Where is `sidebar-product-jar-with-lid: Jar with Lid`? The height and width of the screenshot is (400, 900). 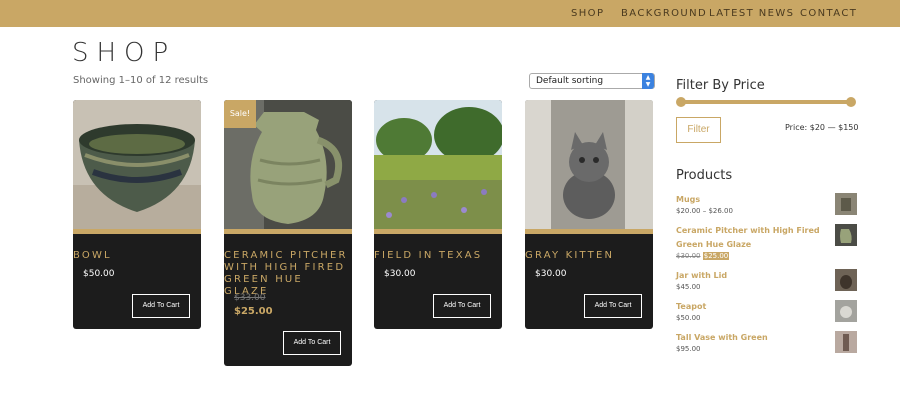
sidebar-product-jar-with-lid: Jar with Lid is located at coordinates (751, 276).